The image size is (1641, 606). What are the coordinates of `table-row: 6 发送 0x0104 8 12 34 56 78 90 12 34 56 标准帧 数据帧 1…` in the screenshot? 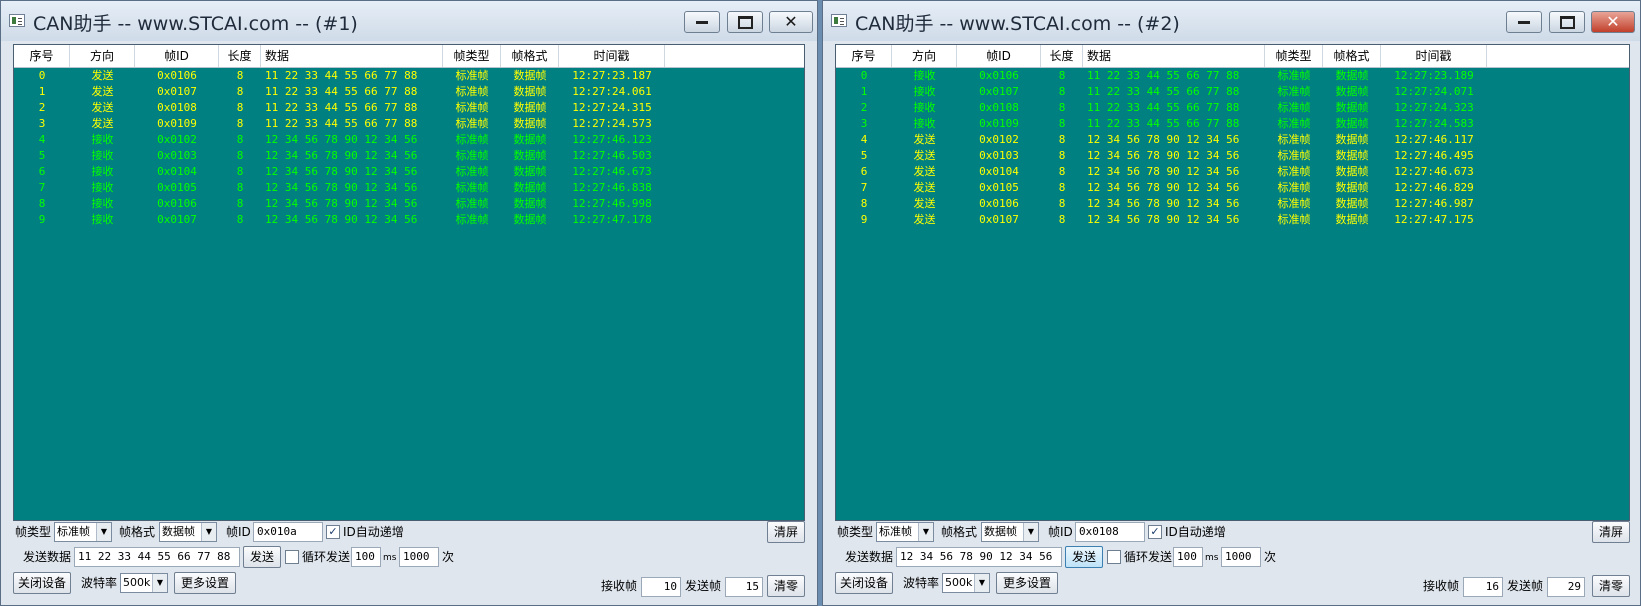 It's located at (1232, 172).